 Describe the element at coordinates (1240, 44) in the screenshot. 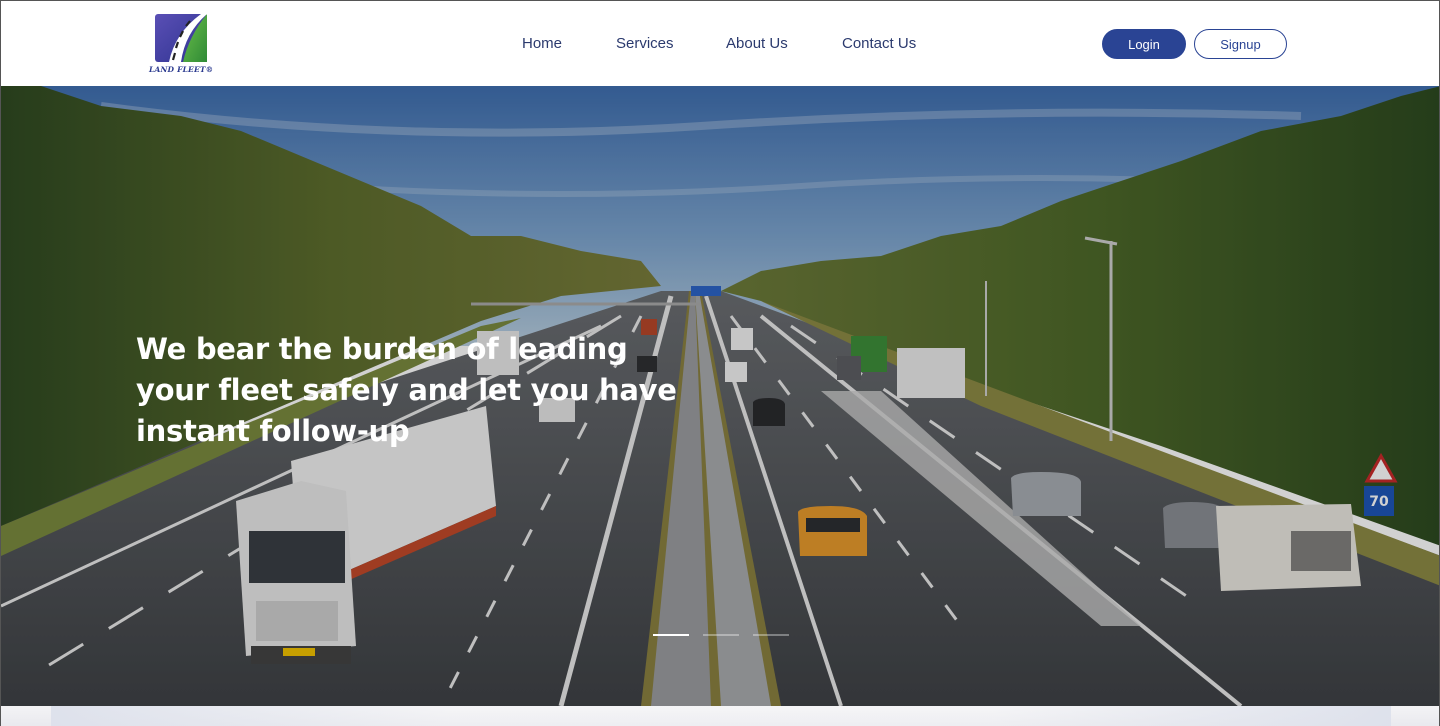

I see `signup-button: Signup` at that location.